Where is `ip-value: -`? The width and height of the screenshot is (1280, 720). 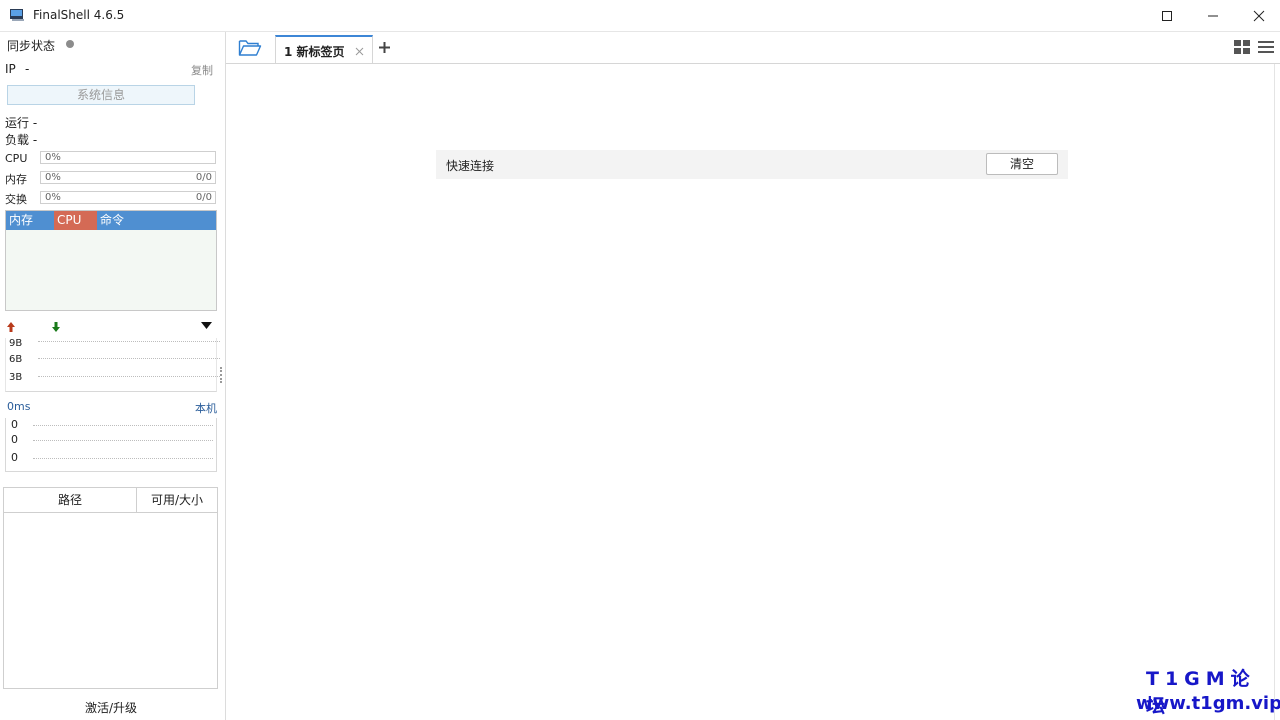 ip-value: - is located at coordinates (27, 69).